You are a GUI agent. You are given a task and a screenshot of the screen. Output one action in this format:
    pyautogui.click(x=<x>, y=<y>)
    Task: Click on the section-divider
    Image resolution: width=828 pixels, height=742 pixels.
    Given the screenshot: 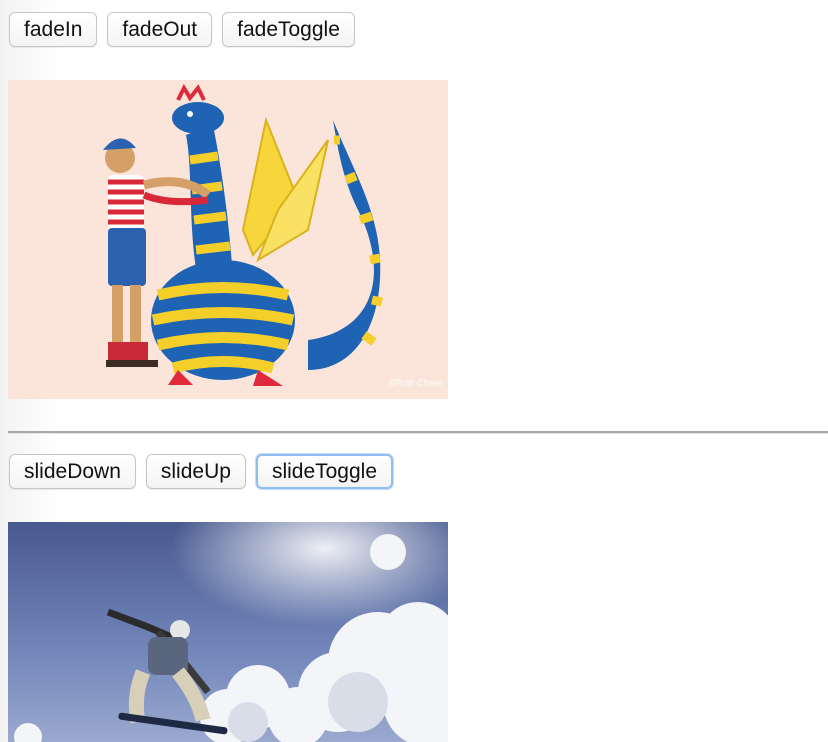 What is the action you would take?
    pyautogui.click(x=418, y=432)
    